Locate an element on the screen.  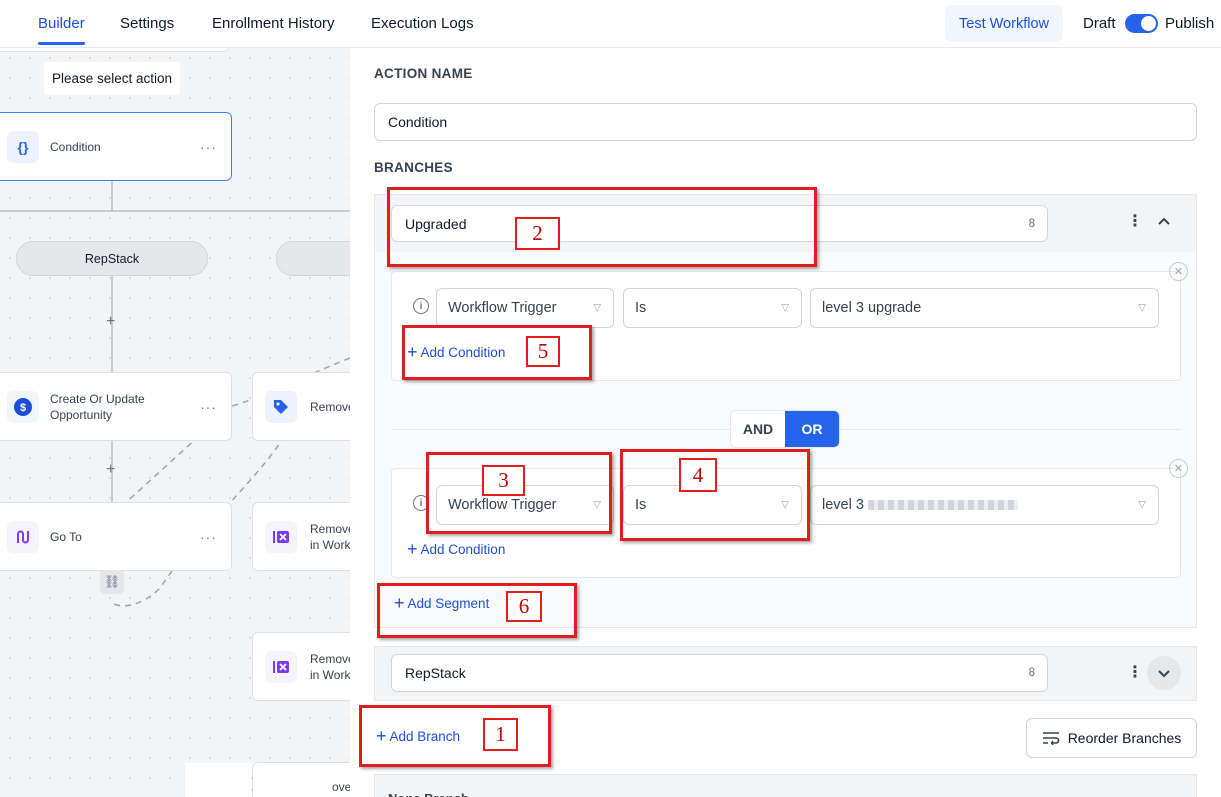
node-go-to: Go To ··· is located at coordinates (116, 536).